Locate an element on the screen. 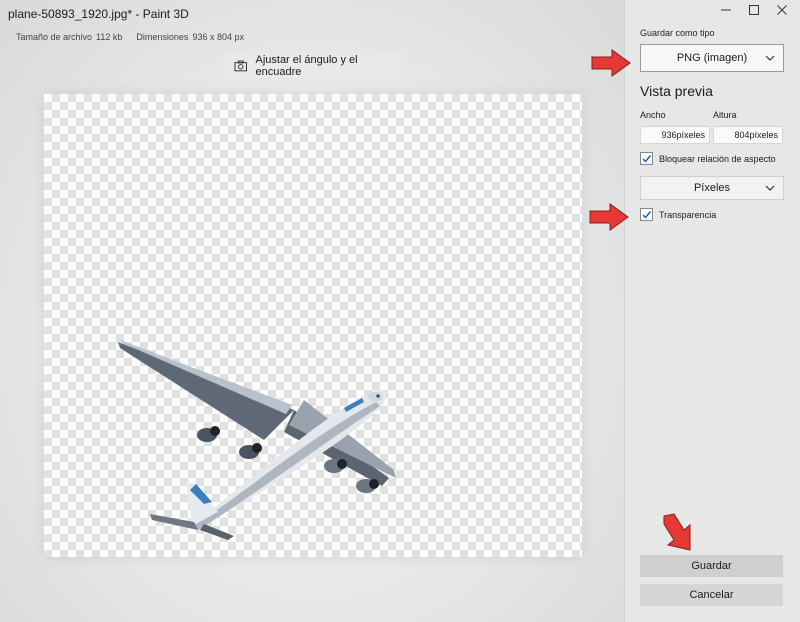  close-icon is located at coordinates (782, 12).